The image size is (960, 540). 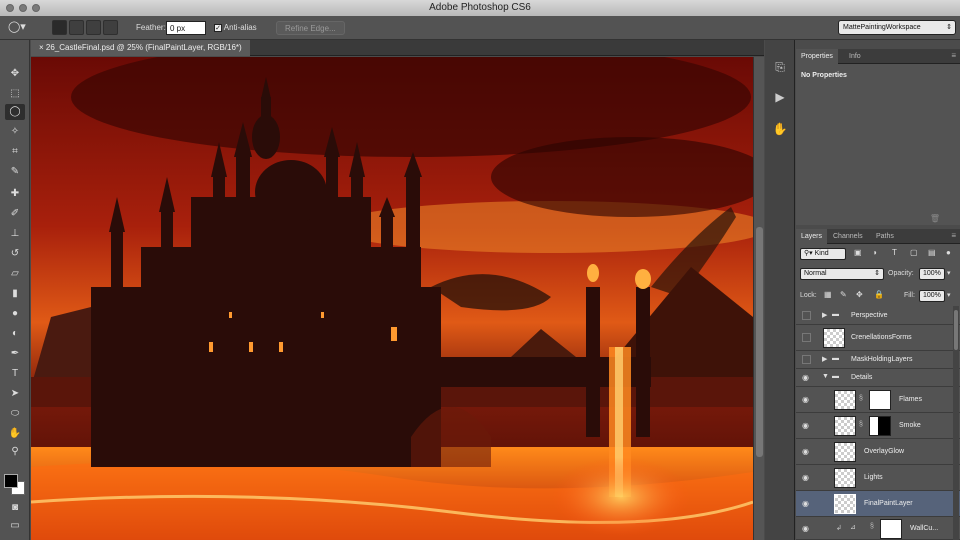 I want to click on layer-row-overlayglow: ◉ OverlayGlow, so click(x=878, y=452).